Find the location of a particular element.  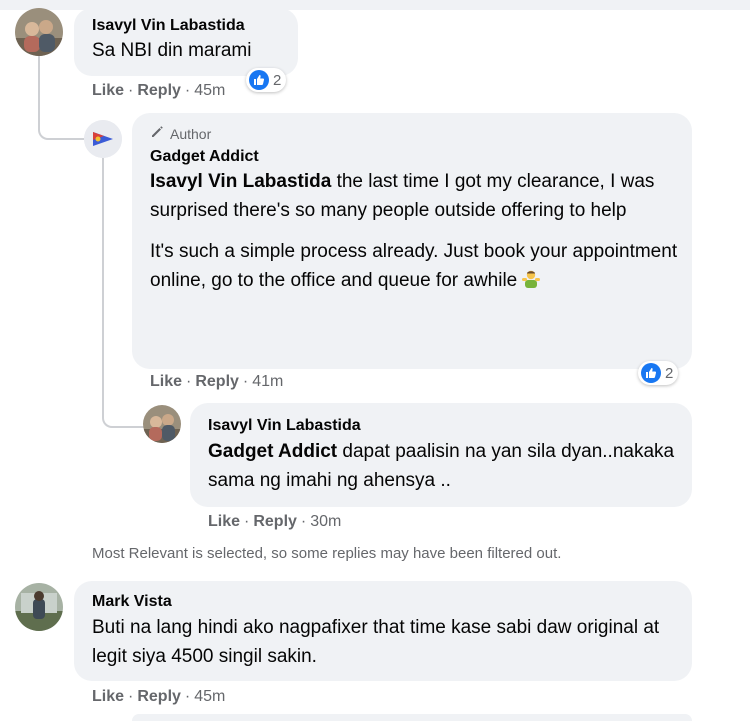

comment-text: Sa NBI din marami is located at coordinates (172, 50).